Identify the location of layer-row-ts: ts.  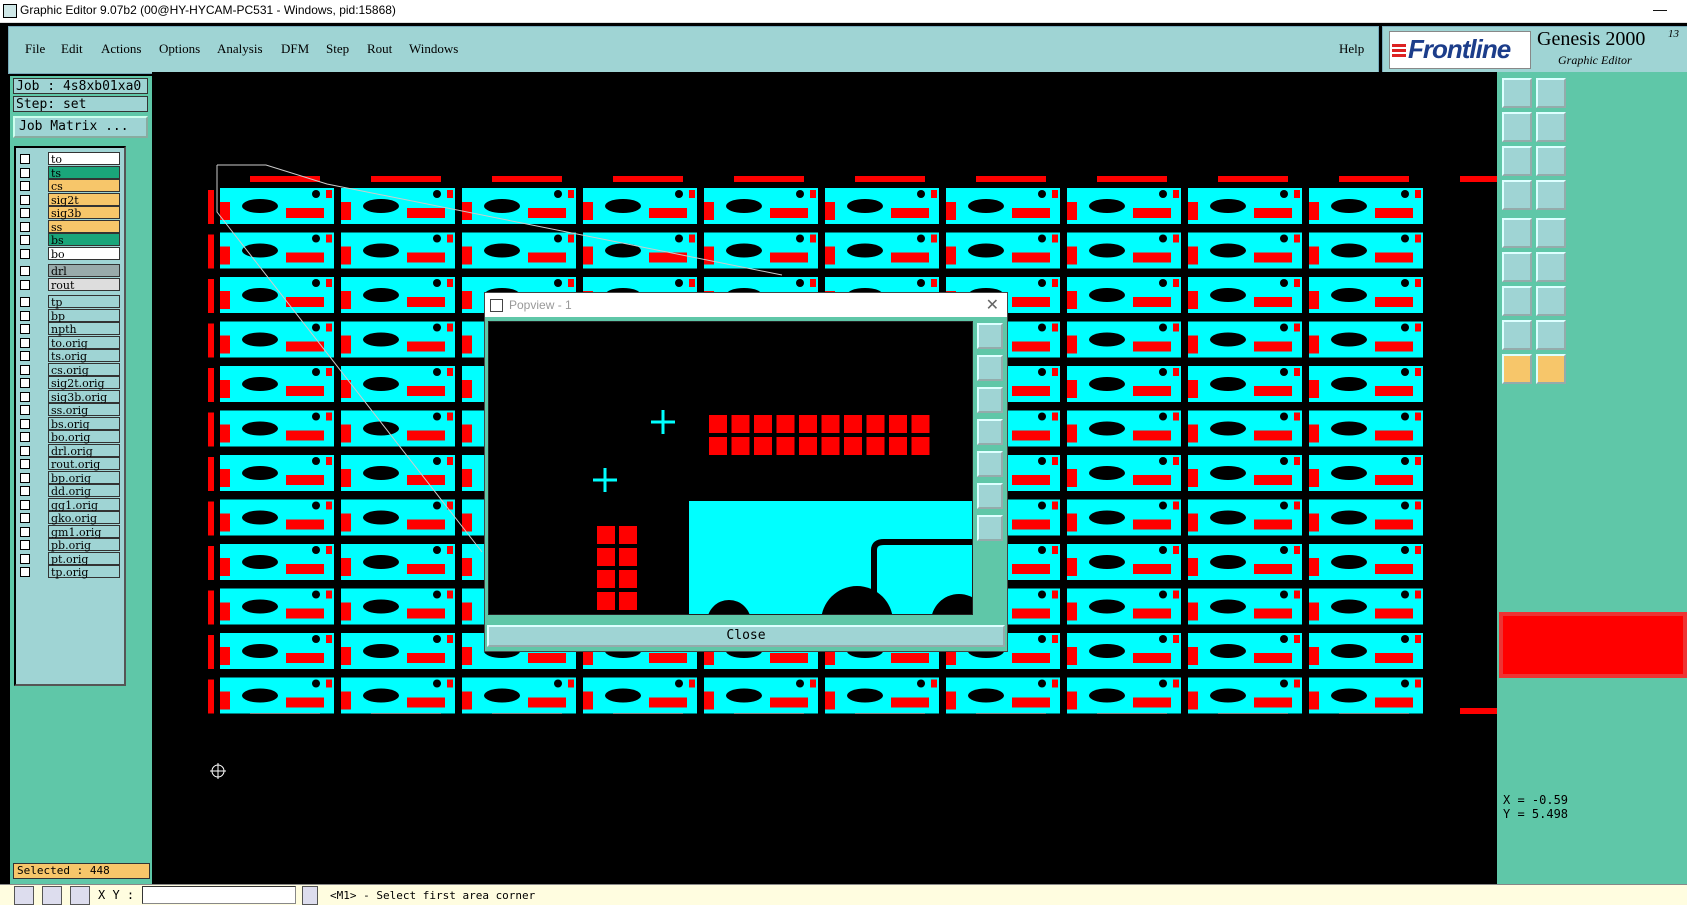
(70, 172).